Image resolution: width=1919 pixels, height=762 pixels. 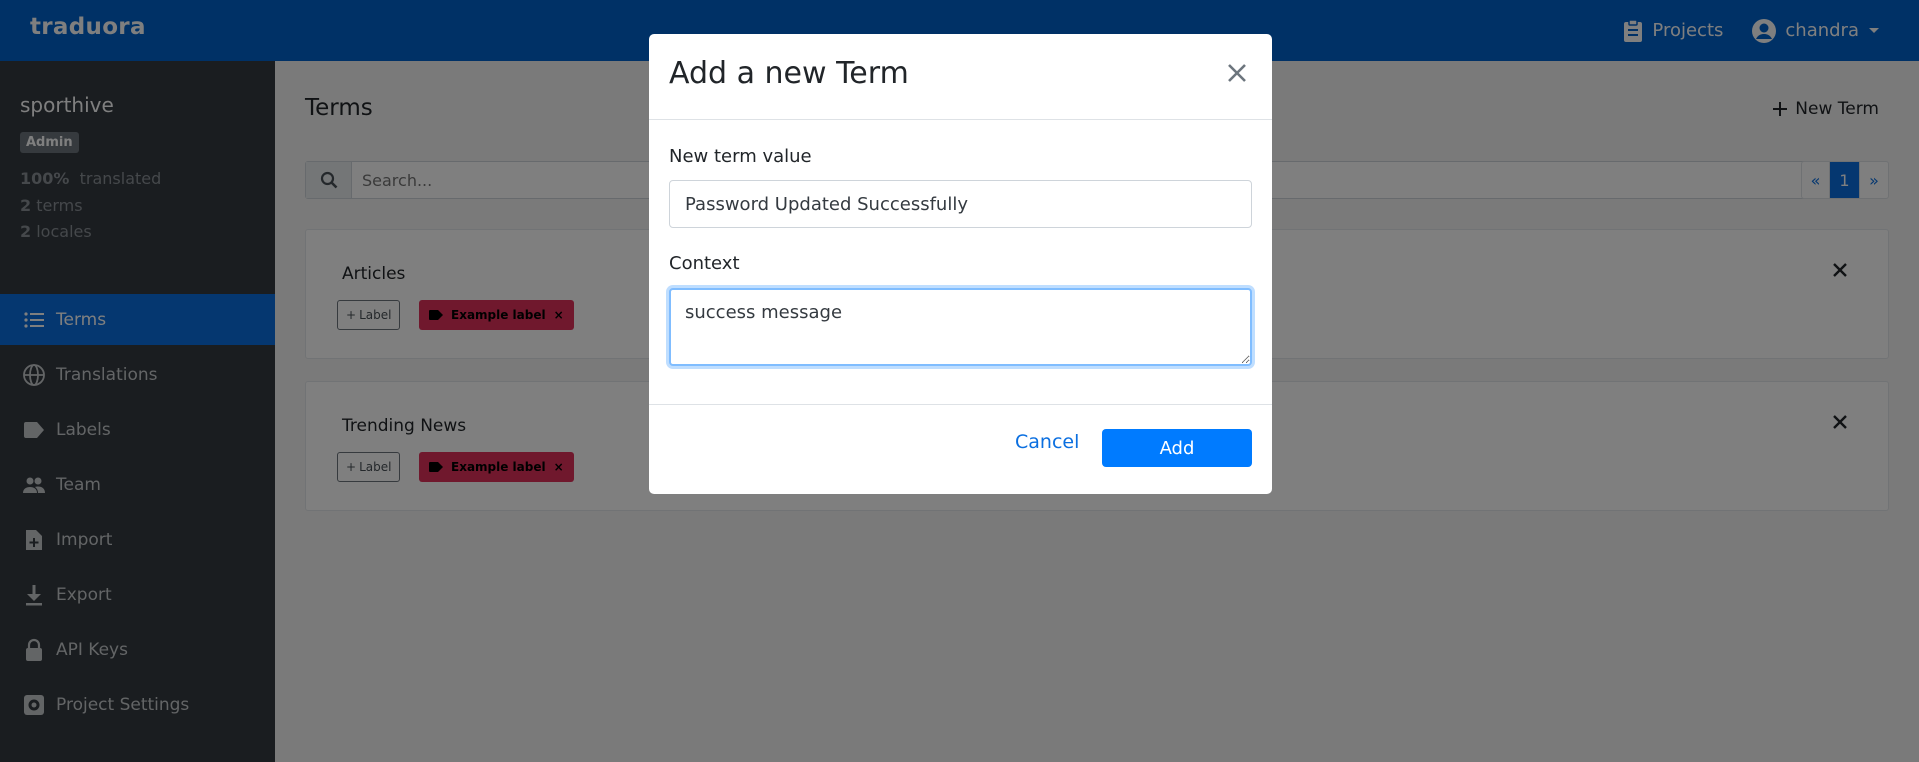 I want to click on term-value-input, so click(x=960, y=204).